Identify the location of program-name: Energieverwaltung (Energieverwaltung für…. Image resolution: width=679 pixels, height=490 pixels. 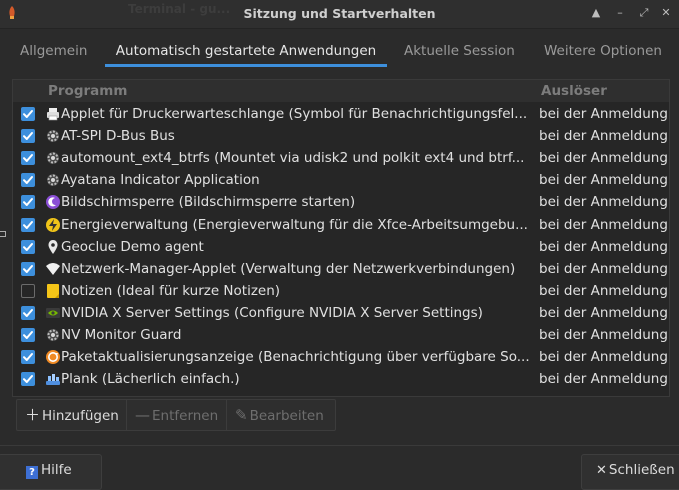
(294, 224).